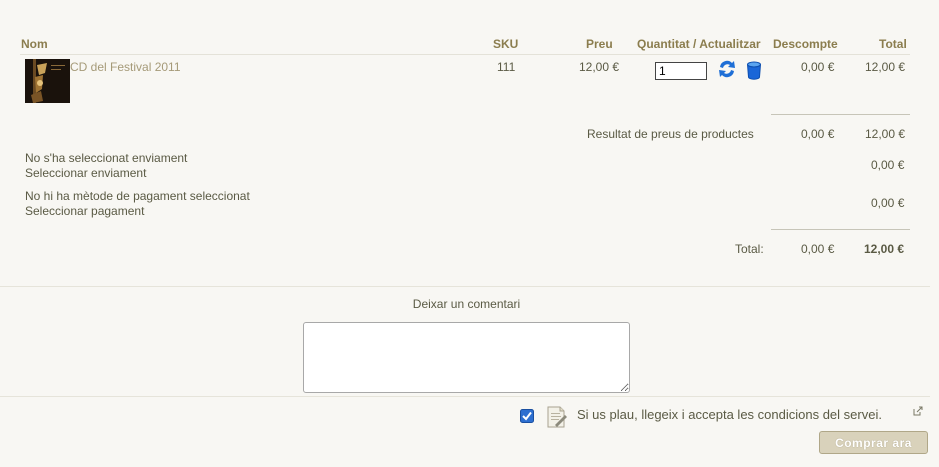 This screenshot has height=467, width=939. Describe the element at coordinates (840, 229) in the screenshot. I see `total-divider` at that location.